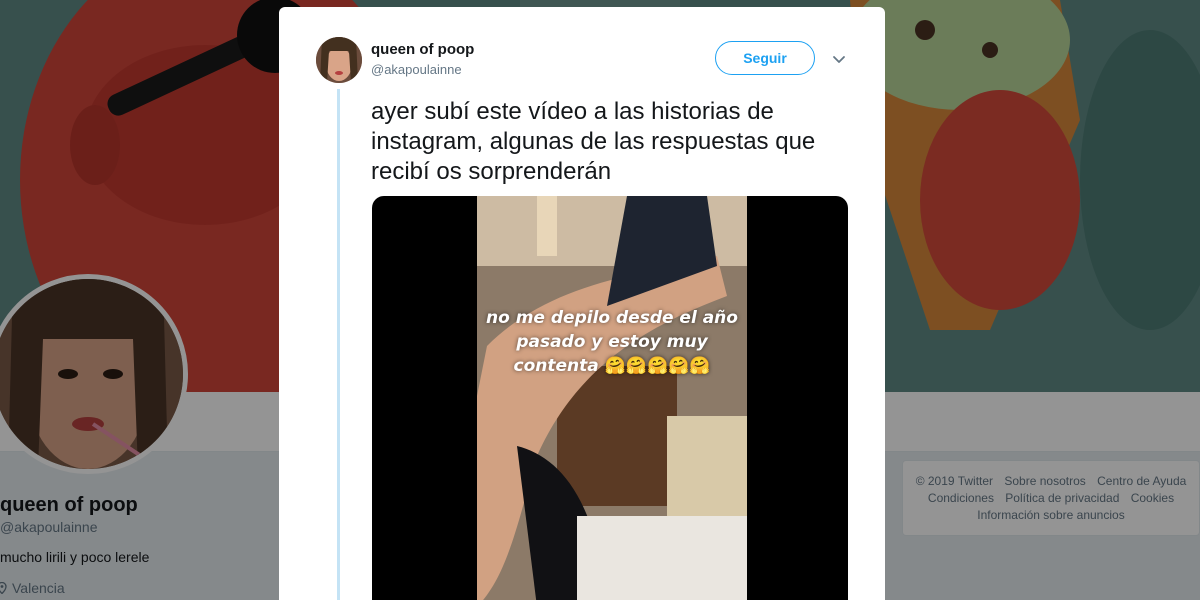  What do you see at coordinates (416, 69) in the screenshot?
I see `tweet-author-handle: @akapoulainne` at bounding box center [416, 69].